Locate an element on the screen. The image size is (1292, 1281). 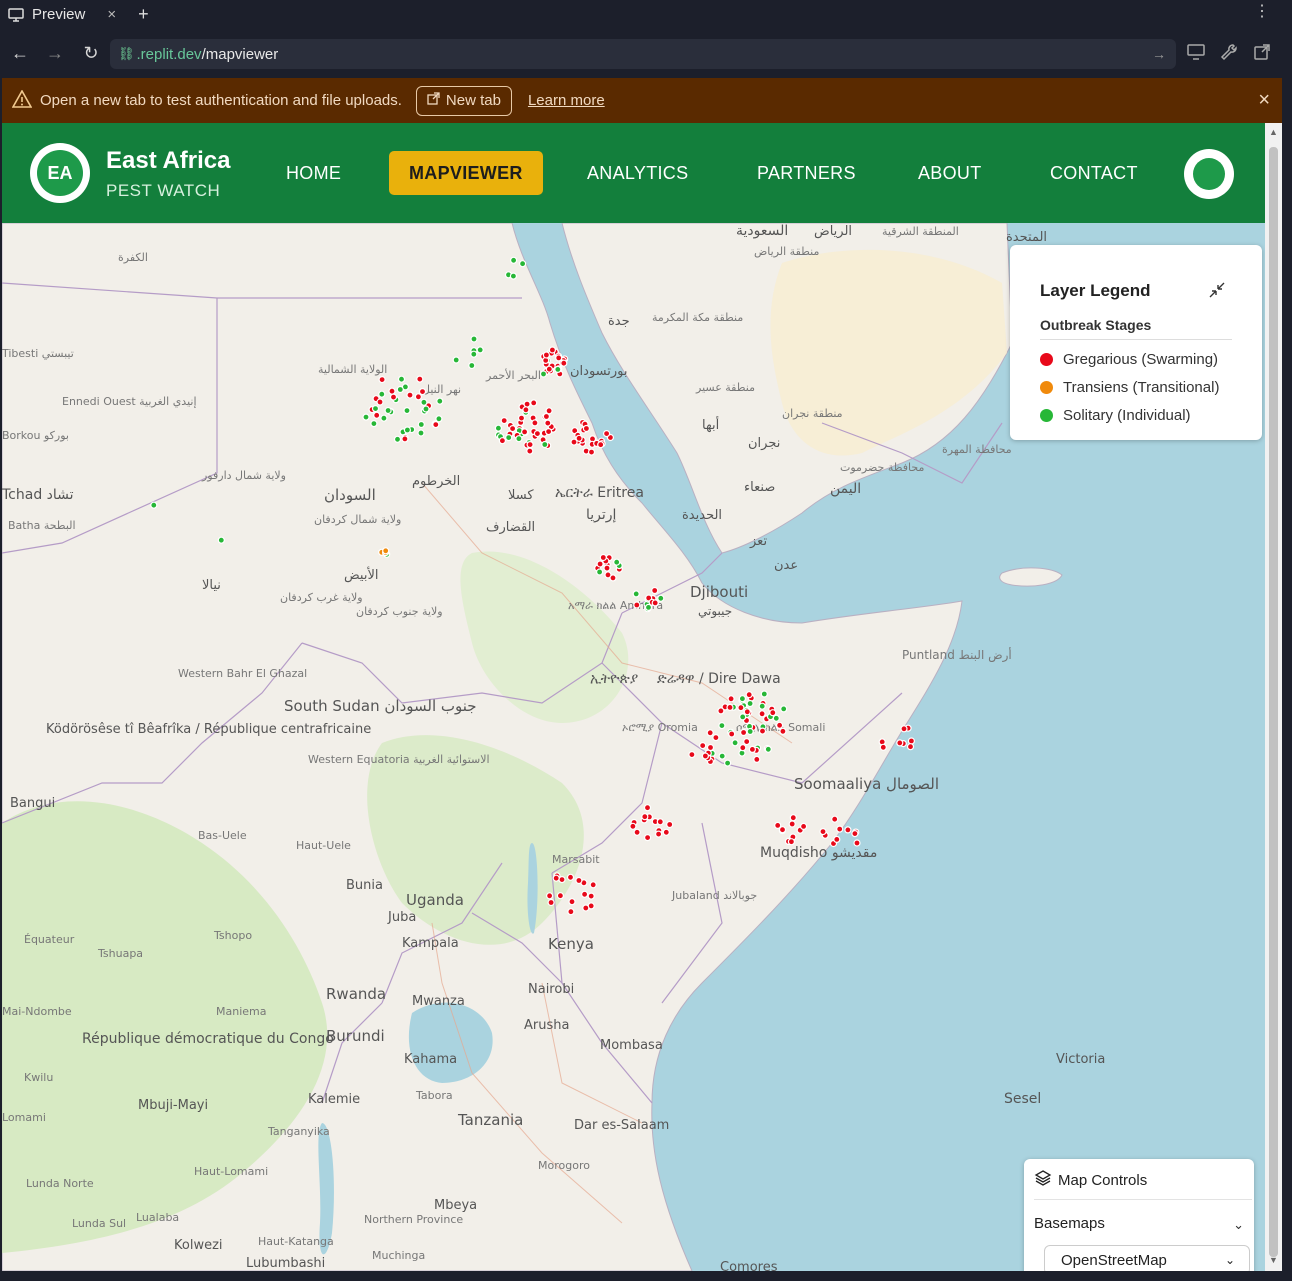
close-icon: × is located at coordinates (1264, 100).